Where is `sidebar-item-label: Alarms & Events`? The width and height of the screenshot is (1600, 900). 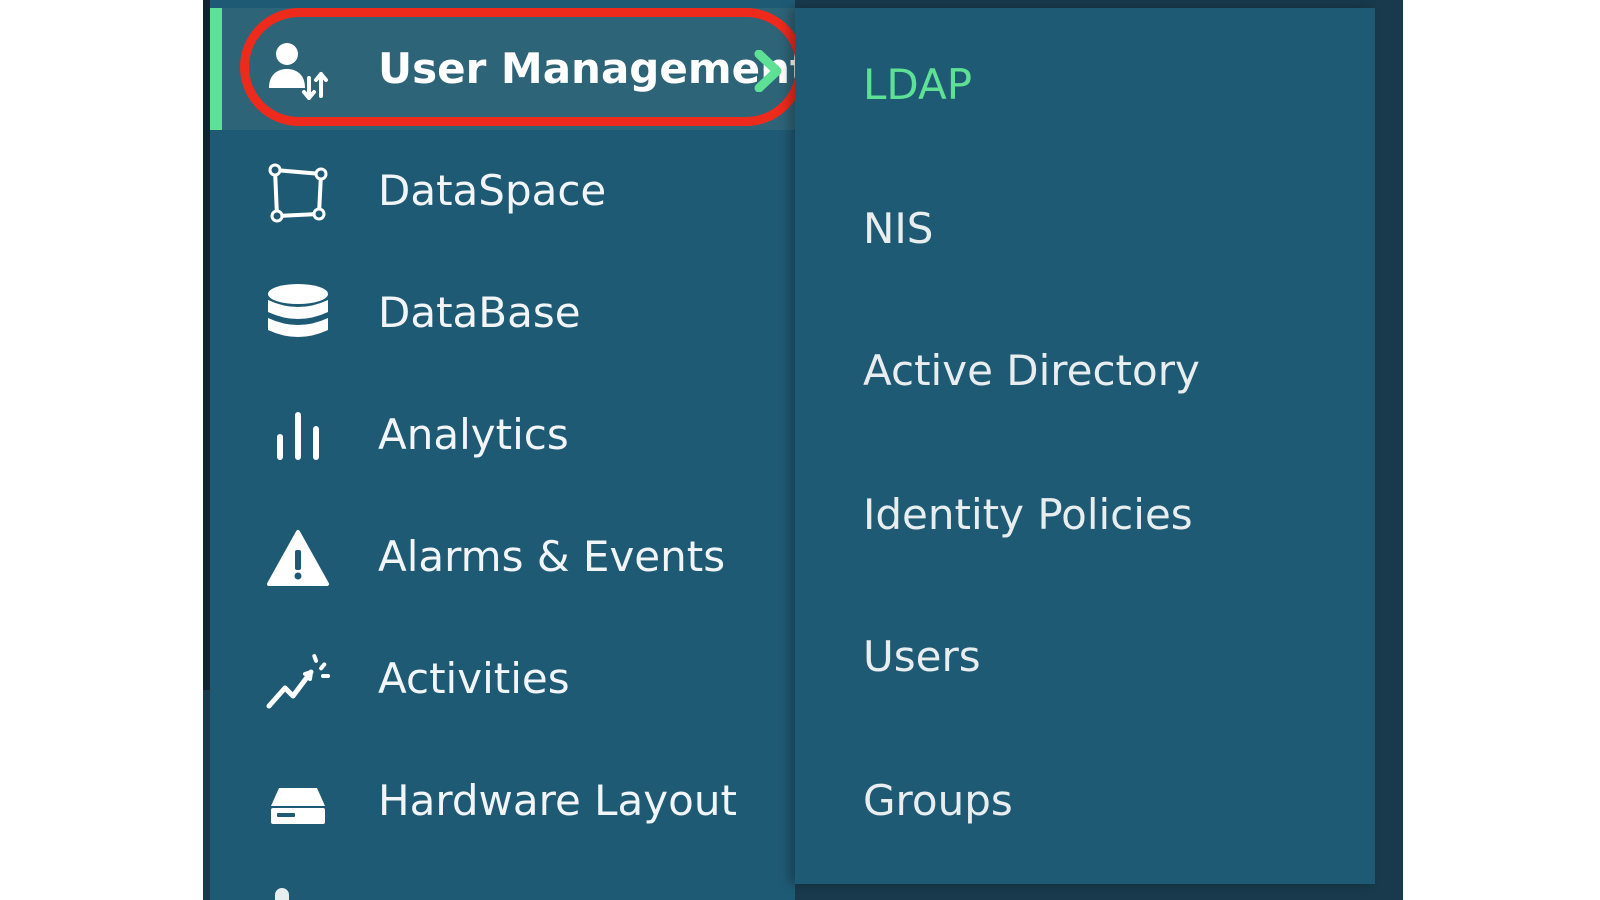
sidebar-item-label: Alarms & Events is located at coordinates (552, 556).